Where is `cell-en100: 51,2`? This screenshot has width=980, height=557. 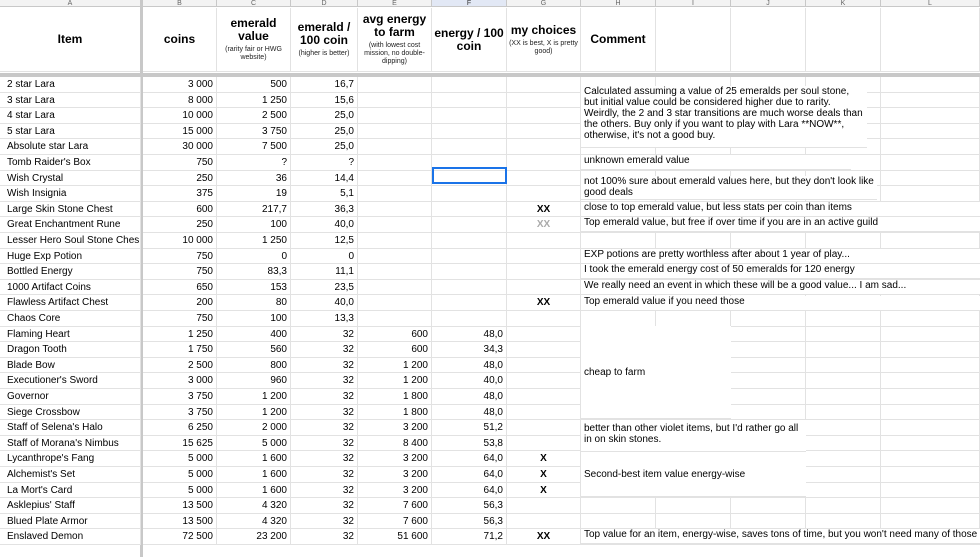 cell-en100: 51,2 is located at coordinates (469, 428).